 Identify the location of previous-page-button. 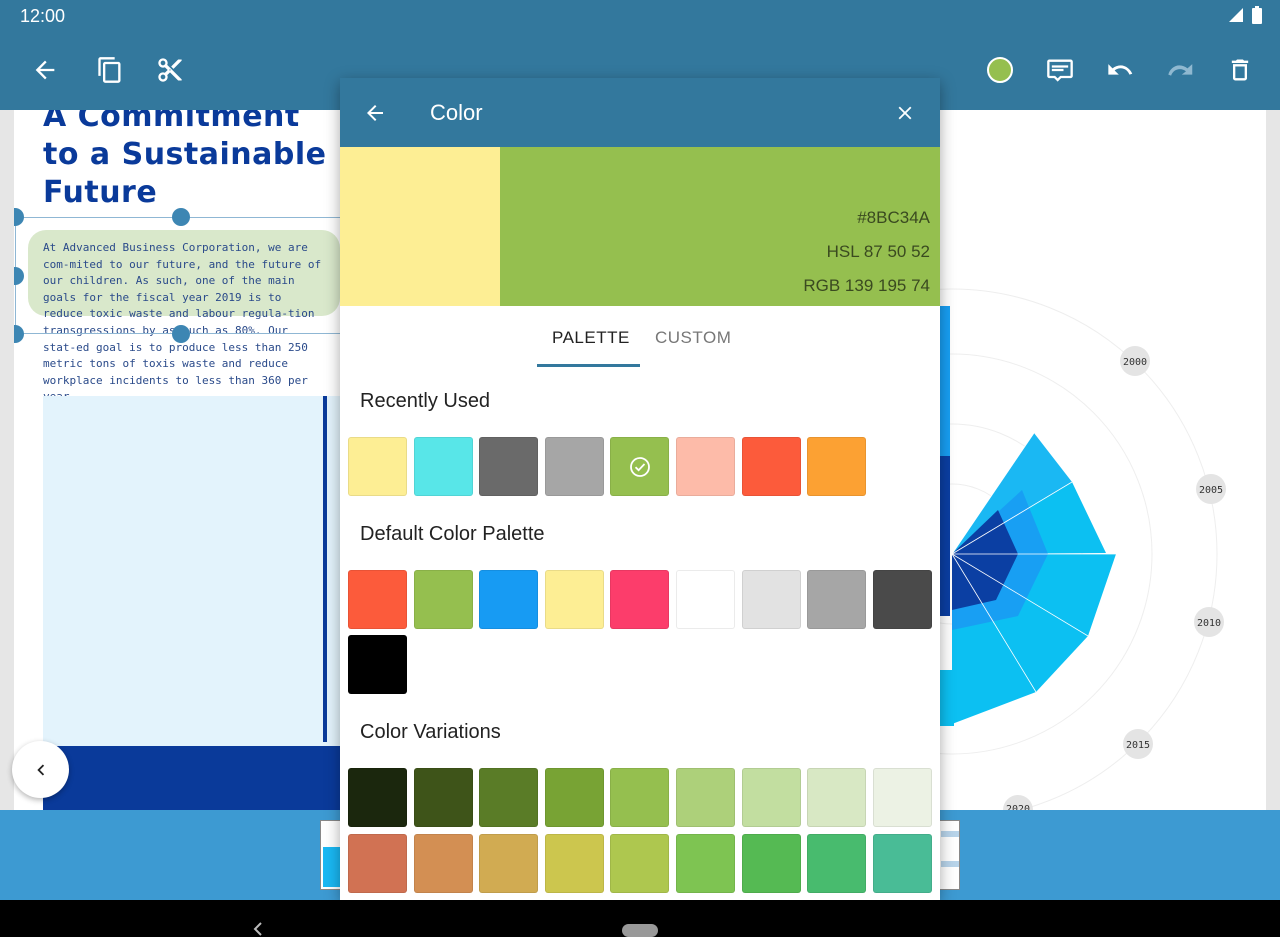
(40, 769).